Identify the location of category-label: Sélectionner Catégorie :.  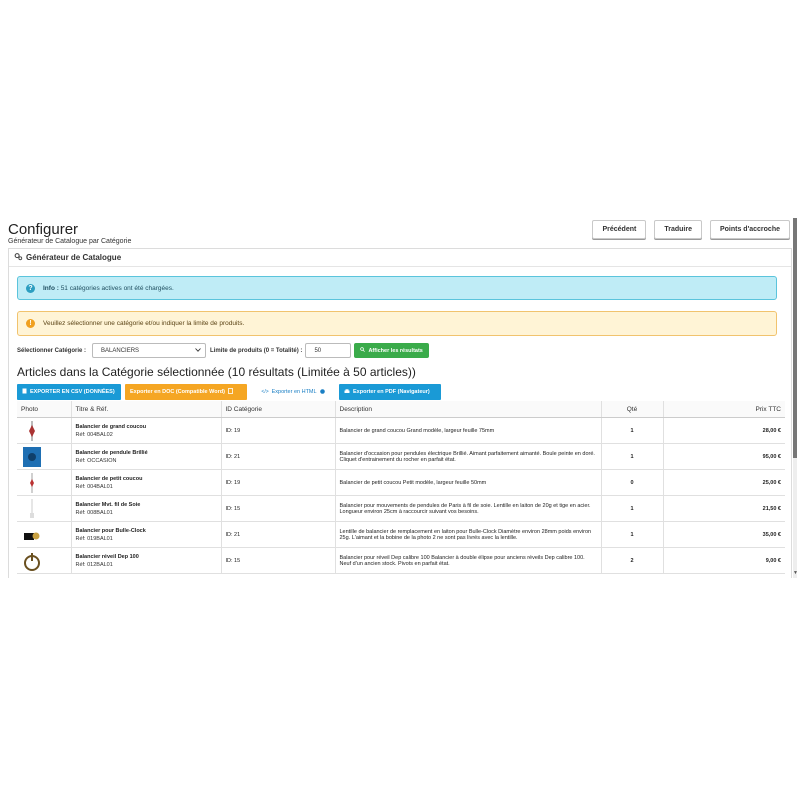
(52, 350).